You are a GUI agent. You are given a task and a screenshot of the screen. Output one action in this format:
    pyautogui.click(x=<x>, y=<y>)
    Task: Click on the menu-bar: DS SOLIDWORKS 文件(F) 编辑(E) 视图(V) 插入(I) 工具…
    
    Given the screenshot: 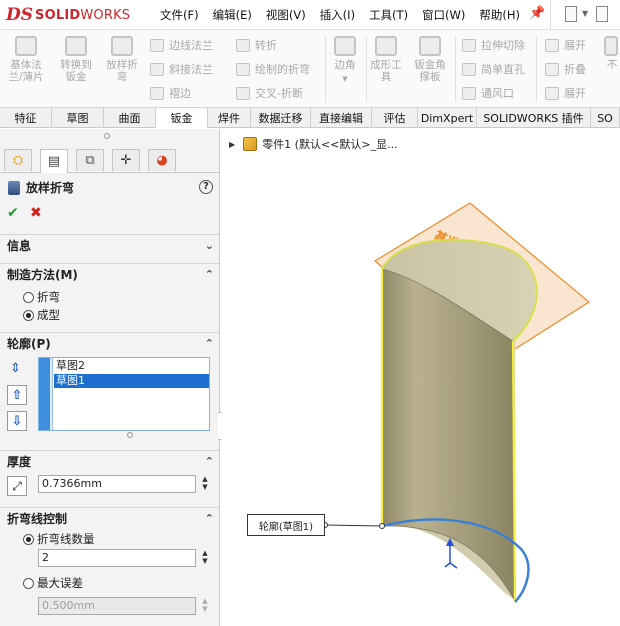 What is the action you would take?
    pyautogui.click(x=310, y=15)
    